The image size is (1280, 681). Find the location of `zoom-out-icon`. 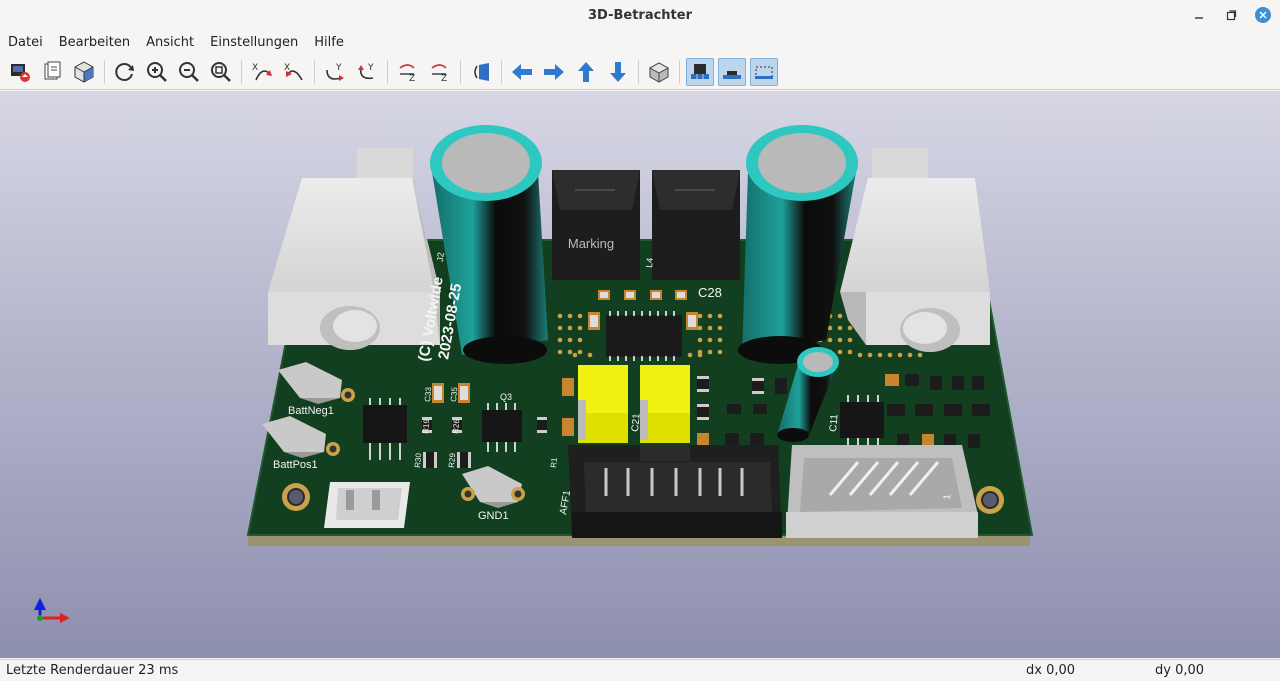

zoom-out-icon is located at coordinates (189, 72).